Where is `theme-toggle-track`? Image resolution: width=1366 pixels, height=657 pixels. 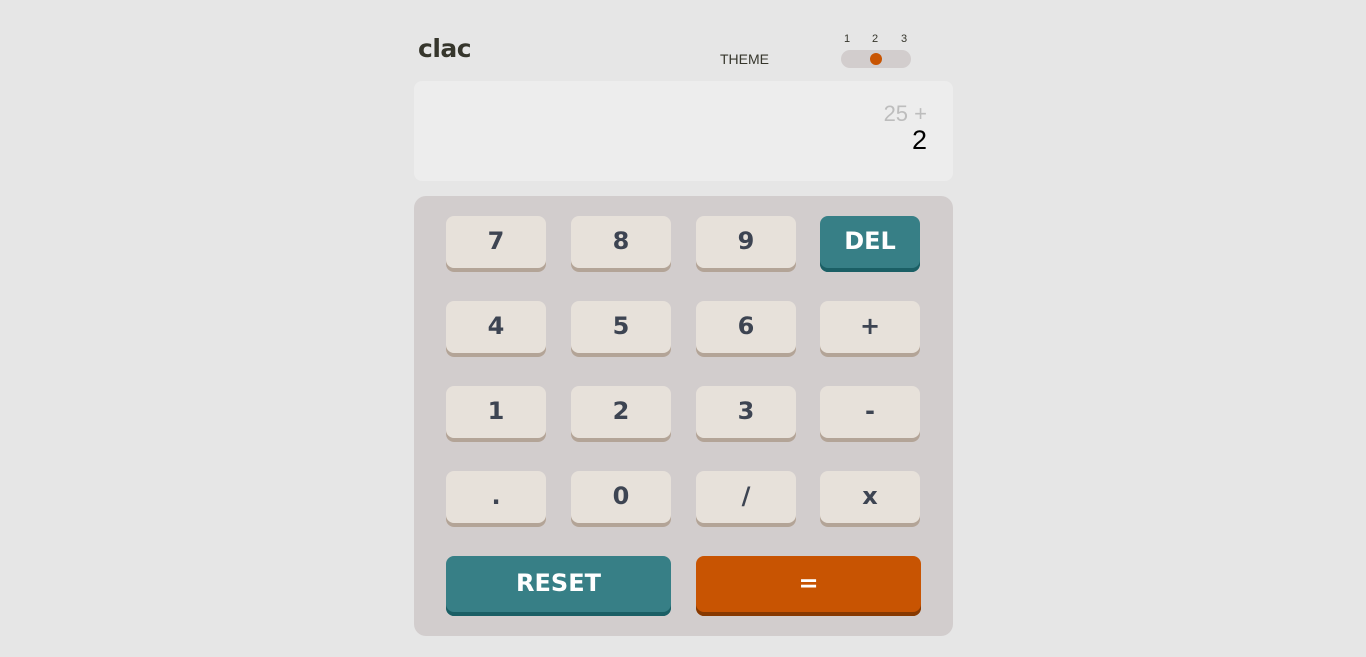 theme-toggle-track is located at coordinates (876, 59).